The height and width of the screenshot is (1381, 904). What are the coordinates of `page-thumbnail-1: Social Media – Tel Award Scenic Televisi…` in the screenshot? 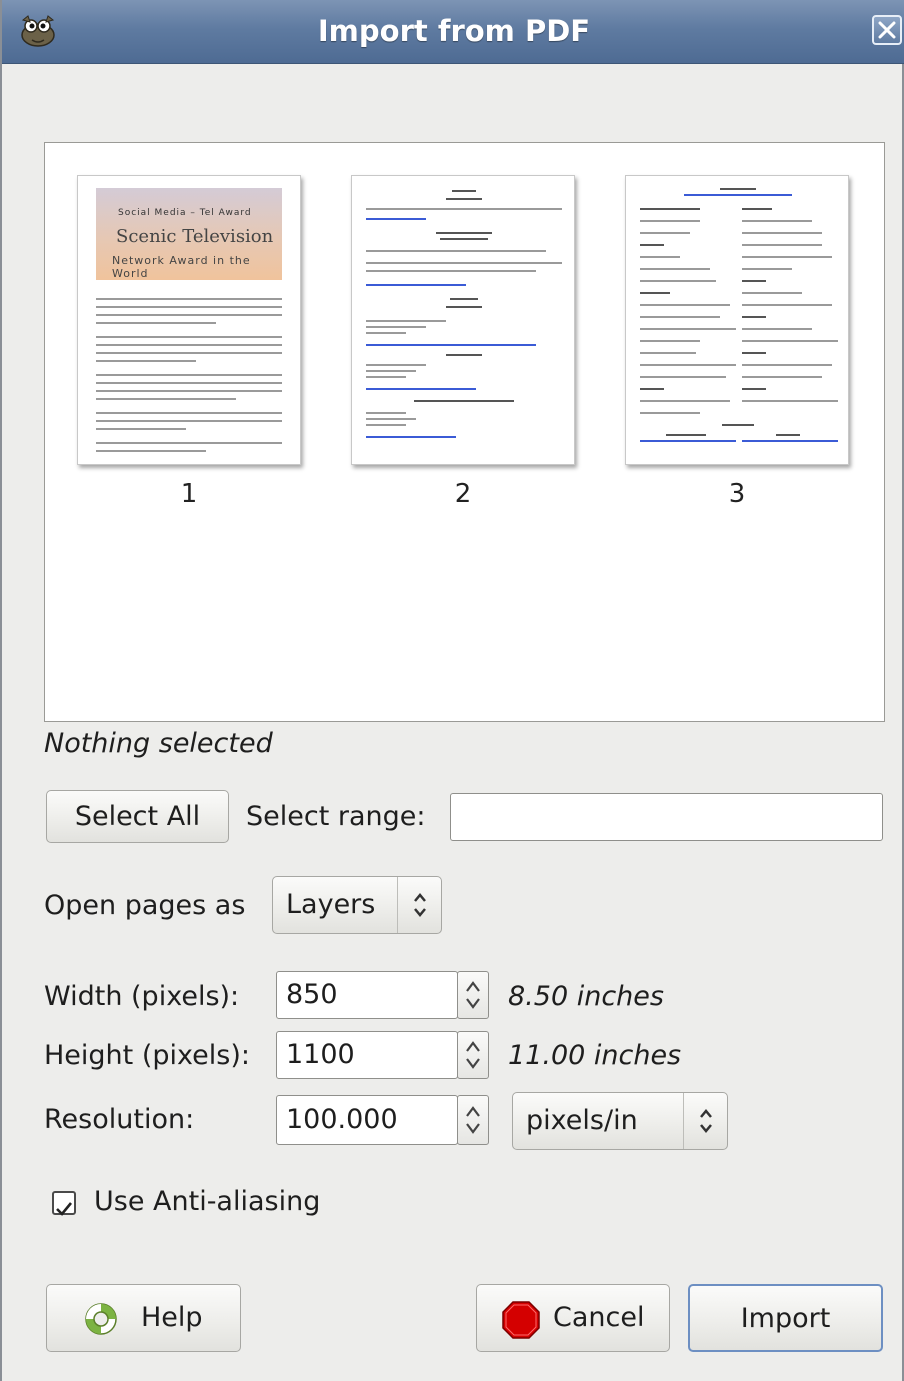 It's located at (189, 320).